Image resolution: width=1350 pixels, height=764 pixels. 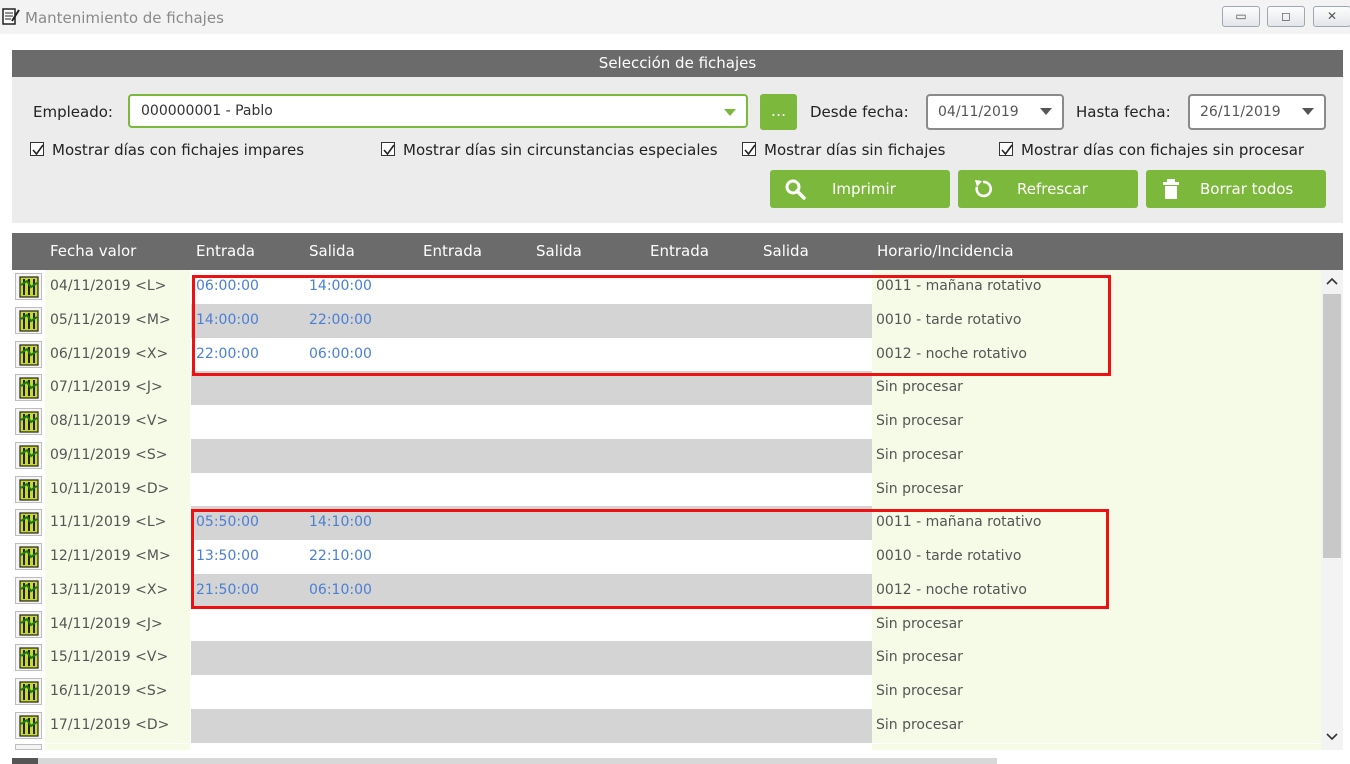 What do you see at coordinates (109, 454) in the screenshot?
I see `fecha-cell: 09/11/2019 <S>` at bounding box center [109, 454].